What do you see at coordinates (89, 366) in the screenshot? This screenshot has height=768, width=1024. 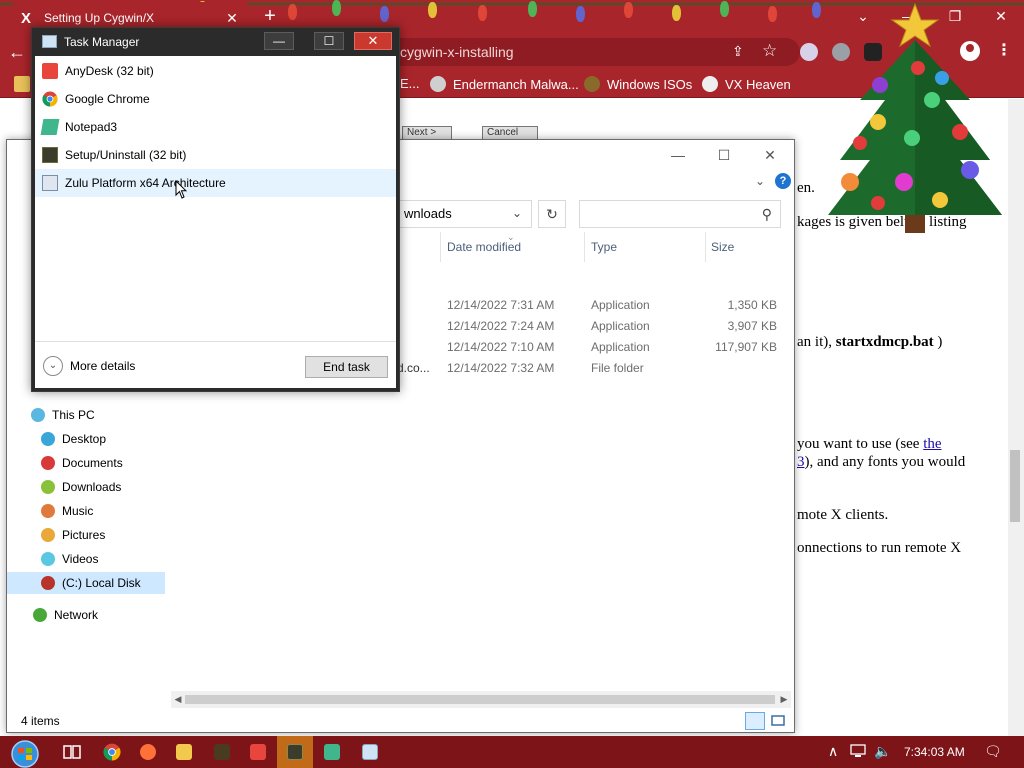 I see `more-details-toggle: ⌄ More details` at bounding box center [89, 366].